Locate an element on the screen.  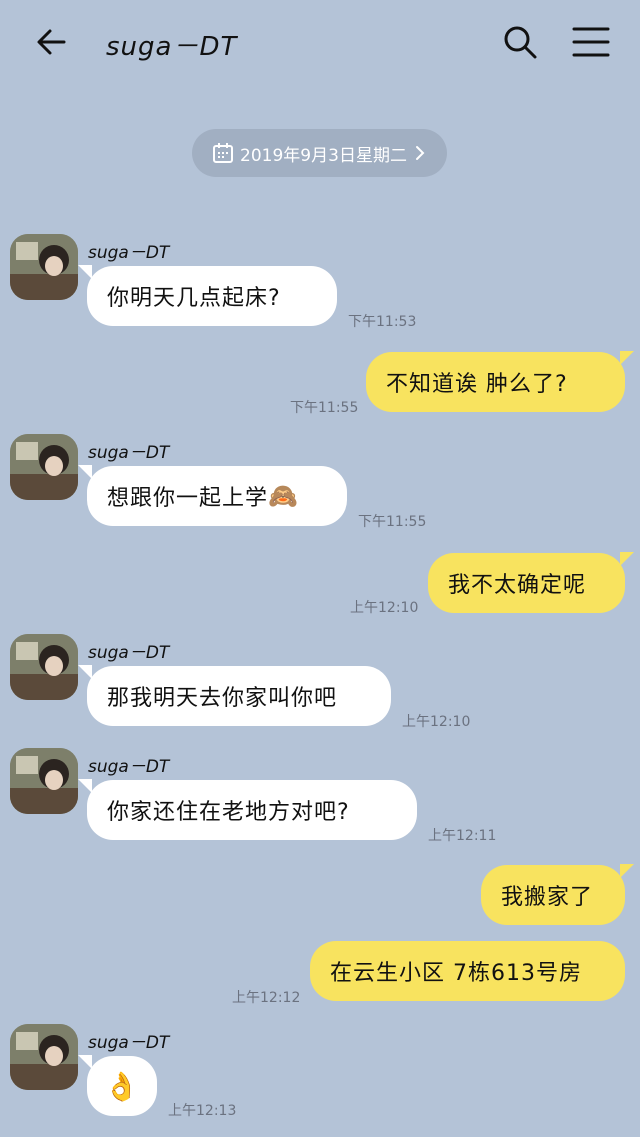
message-bubble-outgoing: 我搬家了 is located at coordinates (557, 894).